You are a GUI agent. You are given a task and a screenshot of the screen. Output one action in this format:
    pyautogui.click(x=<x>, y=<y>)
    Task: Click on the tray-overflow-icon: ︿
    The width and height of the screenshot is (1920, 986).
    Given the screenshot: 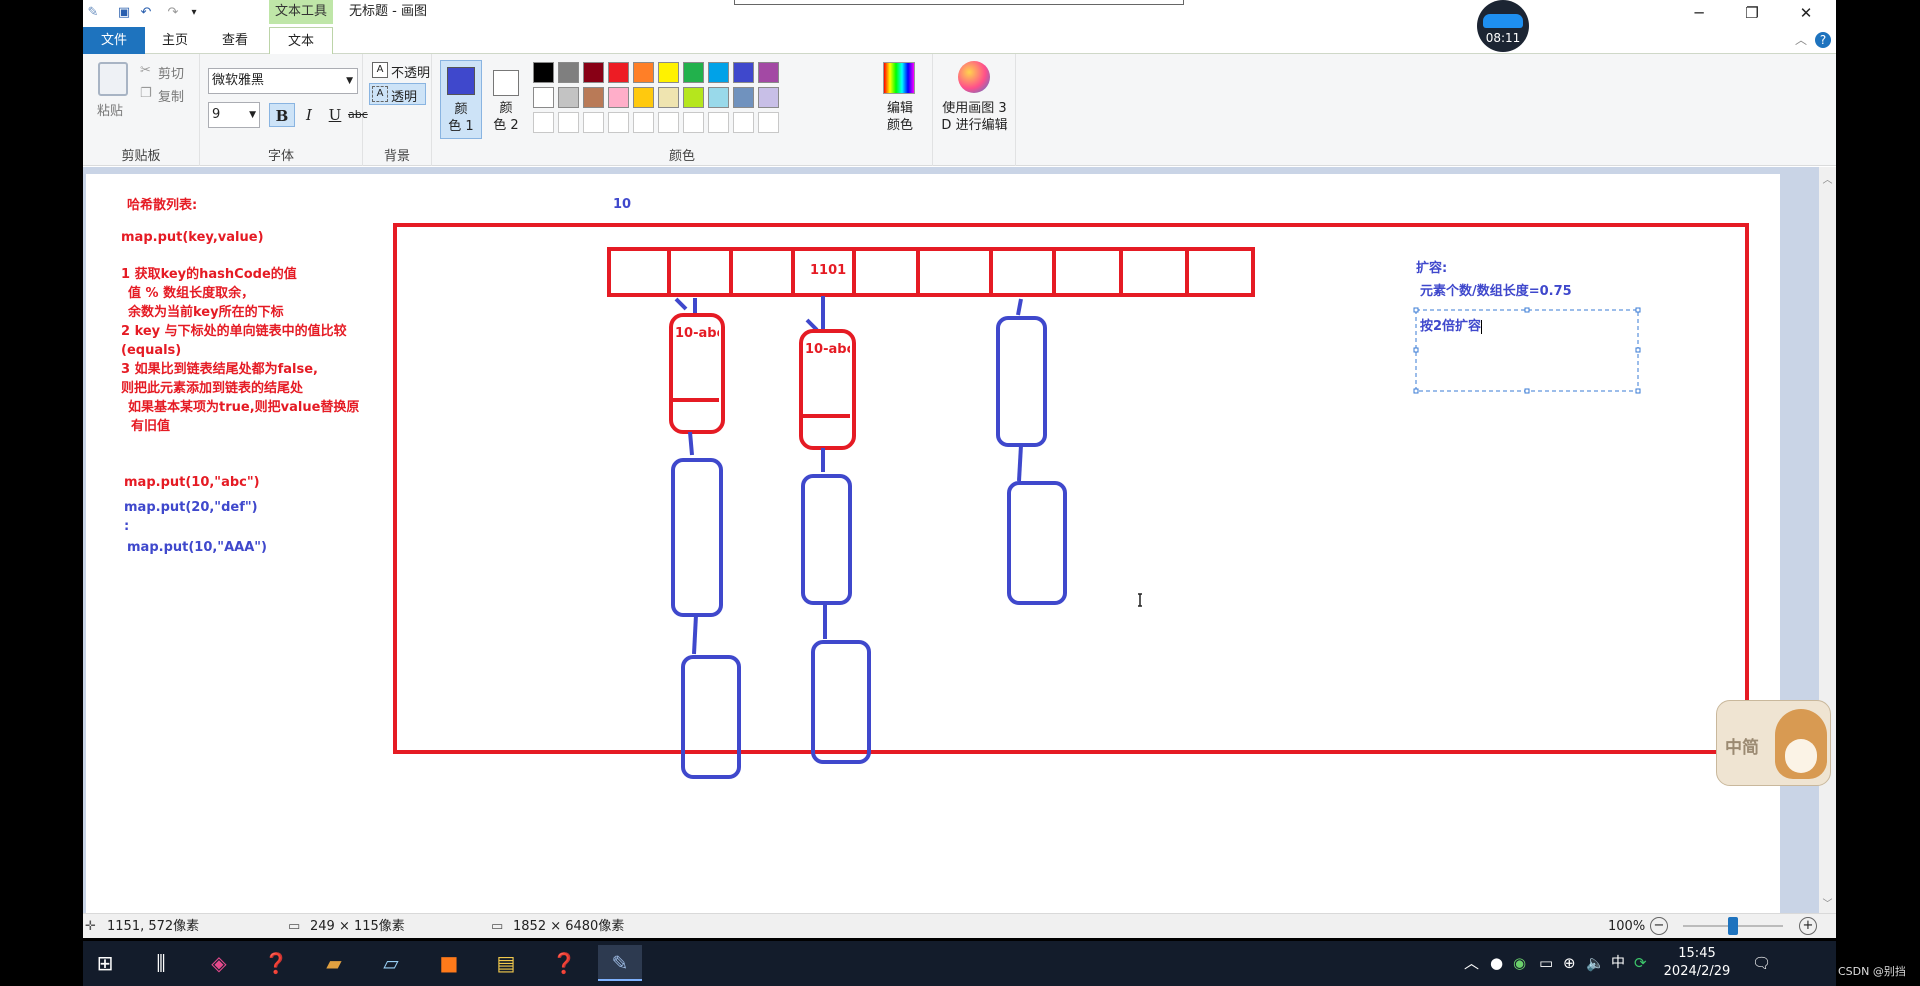 What is the action you would take?
    pyautogui.click(x=1471, y=963)
    